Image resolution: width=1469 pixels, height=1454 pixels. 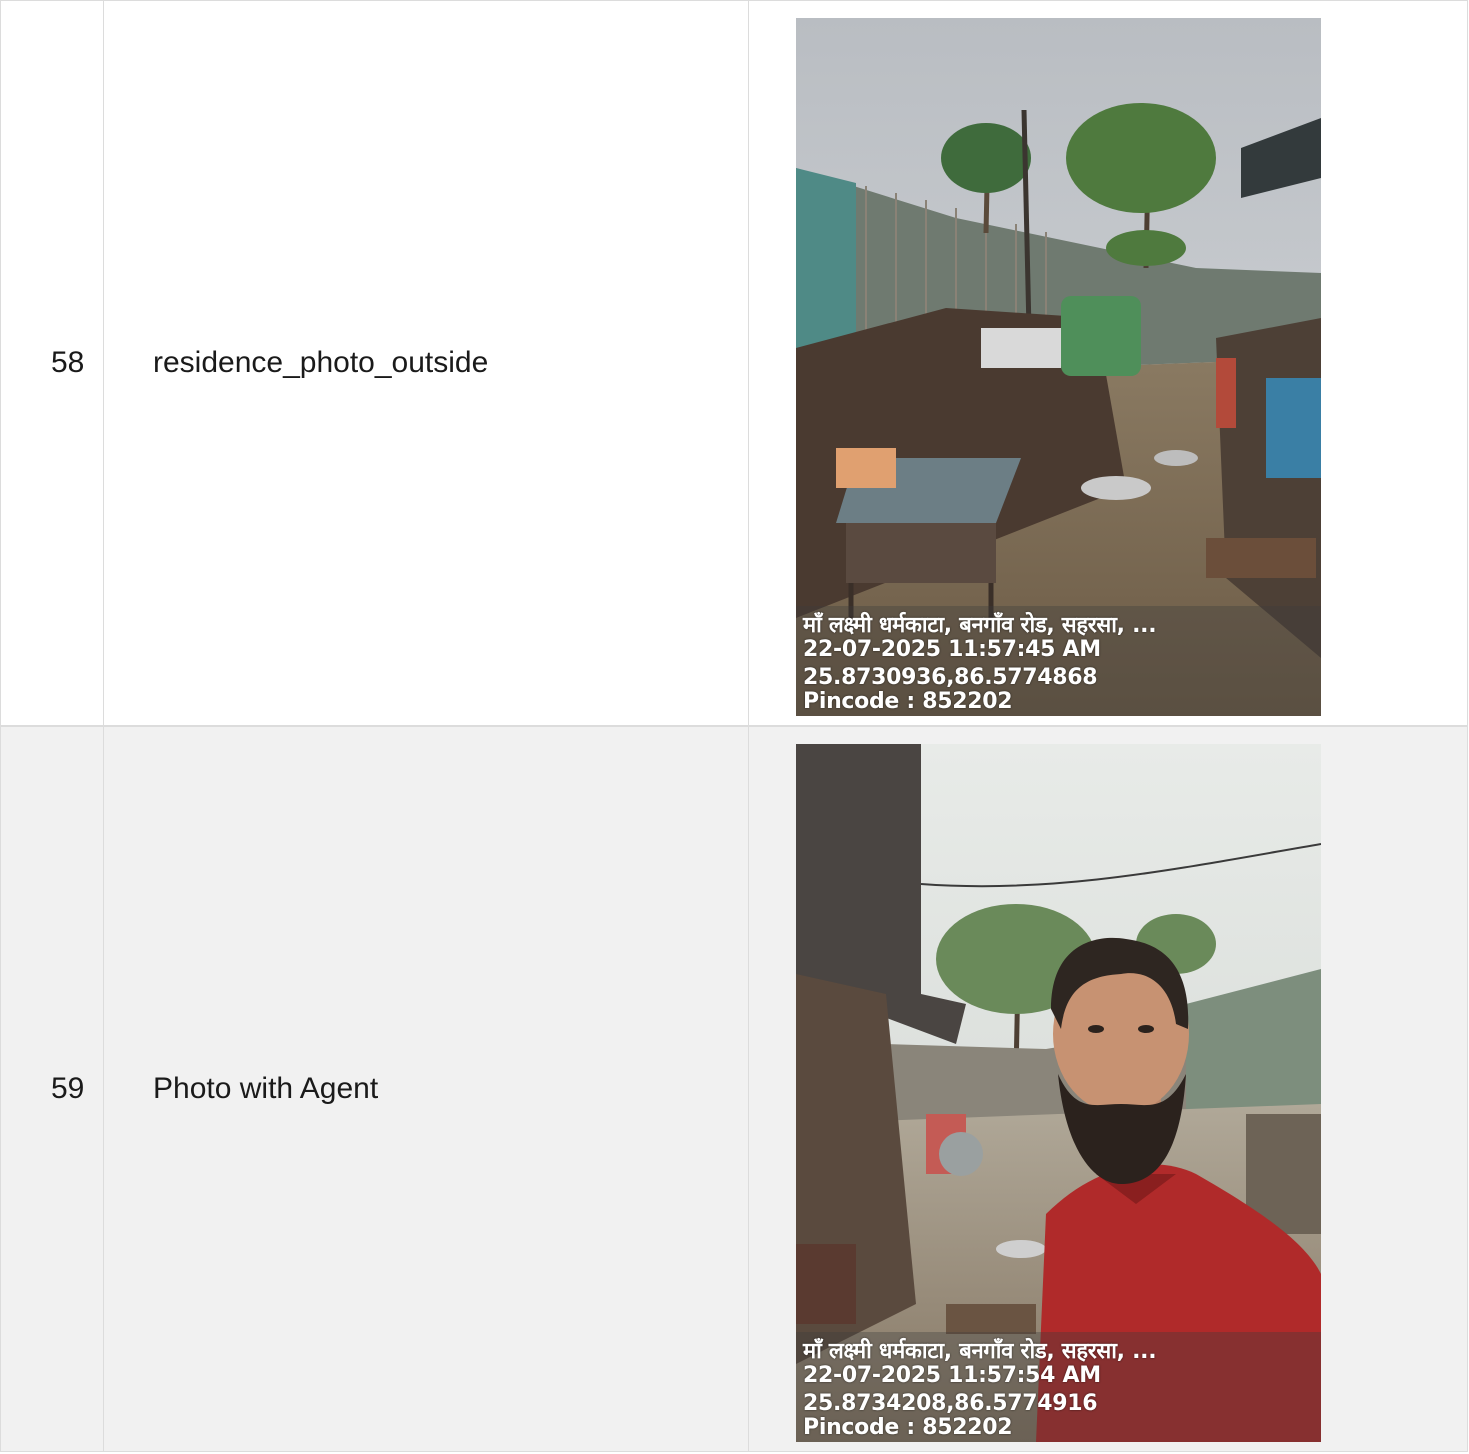 What do you see at coordinates (266, 1088) in the screenshot?
I see `row-label: Photo with Agent` at bounding box center [266, 1088].